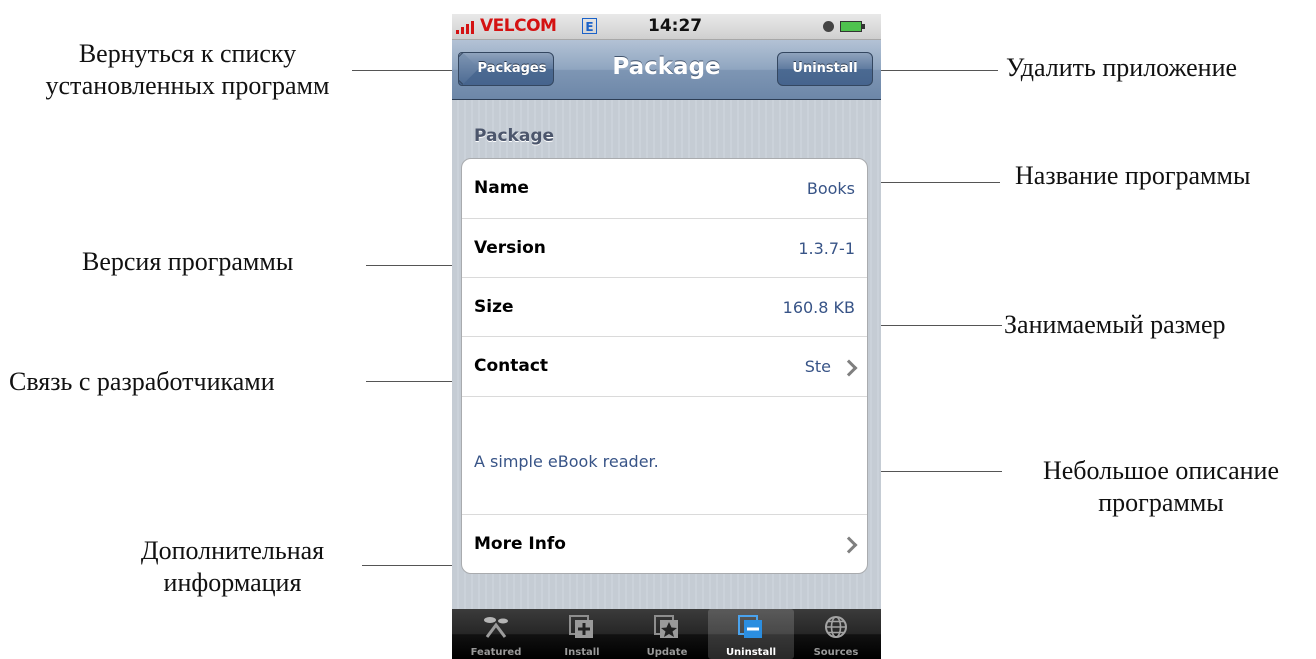 The image size is (1316, 659). Describe the element at coordinates (232, 582) in the screenshot. I see `annotation-more-info-line2: информация` at that location.